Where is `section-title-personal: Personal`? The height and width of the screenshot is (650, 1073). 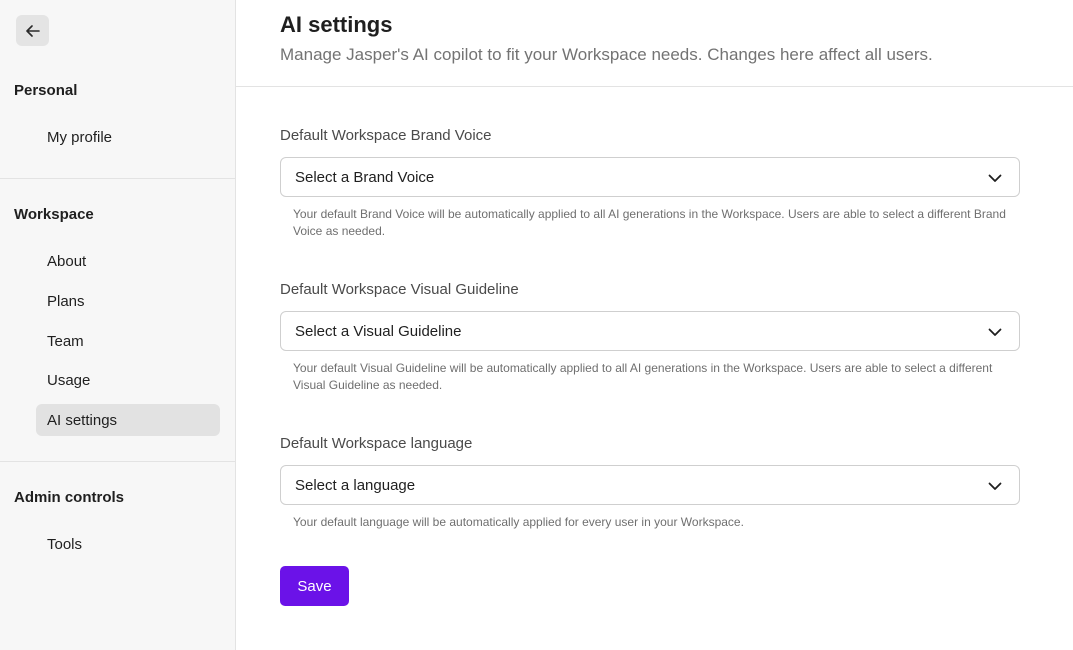
section-title-personal: Personal is located at coordinates (46, 90).